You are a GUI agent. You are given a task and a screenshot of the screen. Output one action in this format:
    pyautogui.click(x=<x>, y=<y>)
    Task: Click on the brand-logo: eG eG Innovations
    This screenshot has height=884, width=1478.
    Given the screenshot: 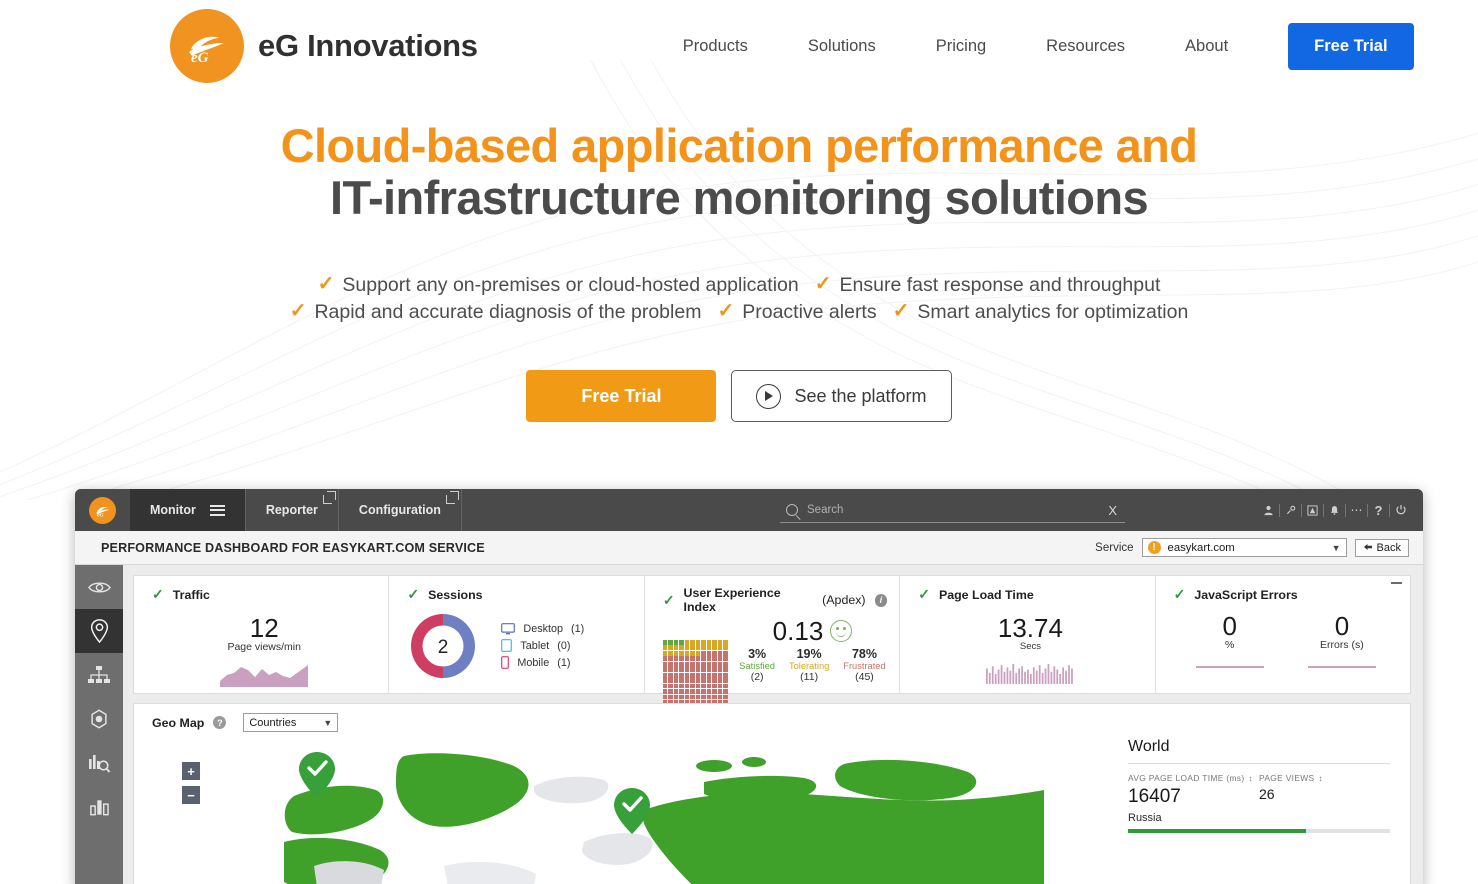 What is the action you would take?
    pyautogui.click(x=324, y=46)
    